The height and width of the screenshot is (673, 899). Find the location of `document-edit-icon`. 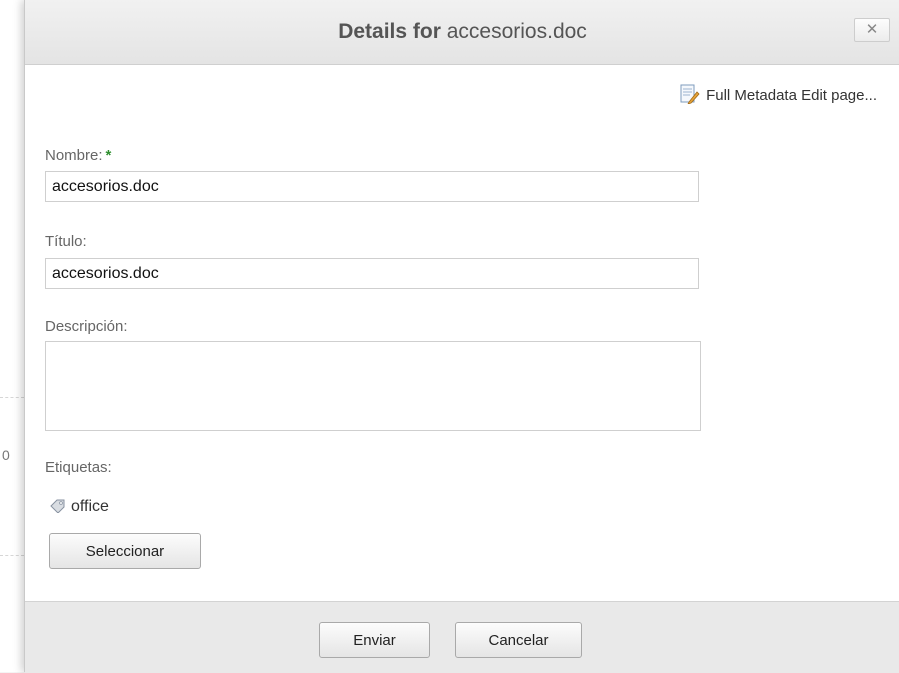

document-edit-icon is located at coordinates (689, 96).